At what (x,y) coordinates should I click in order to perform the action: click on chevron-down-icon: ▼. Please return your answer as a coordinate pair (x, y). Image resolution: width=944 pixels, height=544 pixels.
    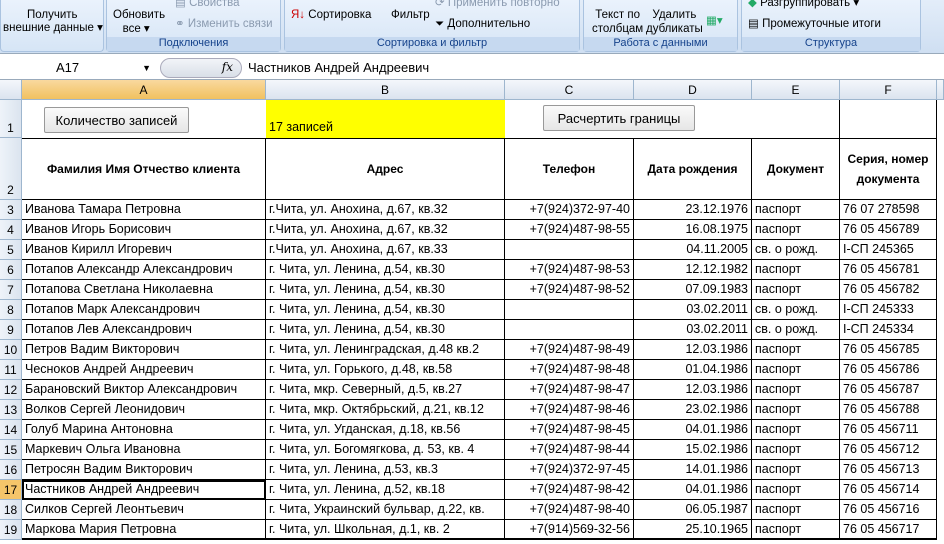
    Looking at the image, I should click on (146, 68).